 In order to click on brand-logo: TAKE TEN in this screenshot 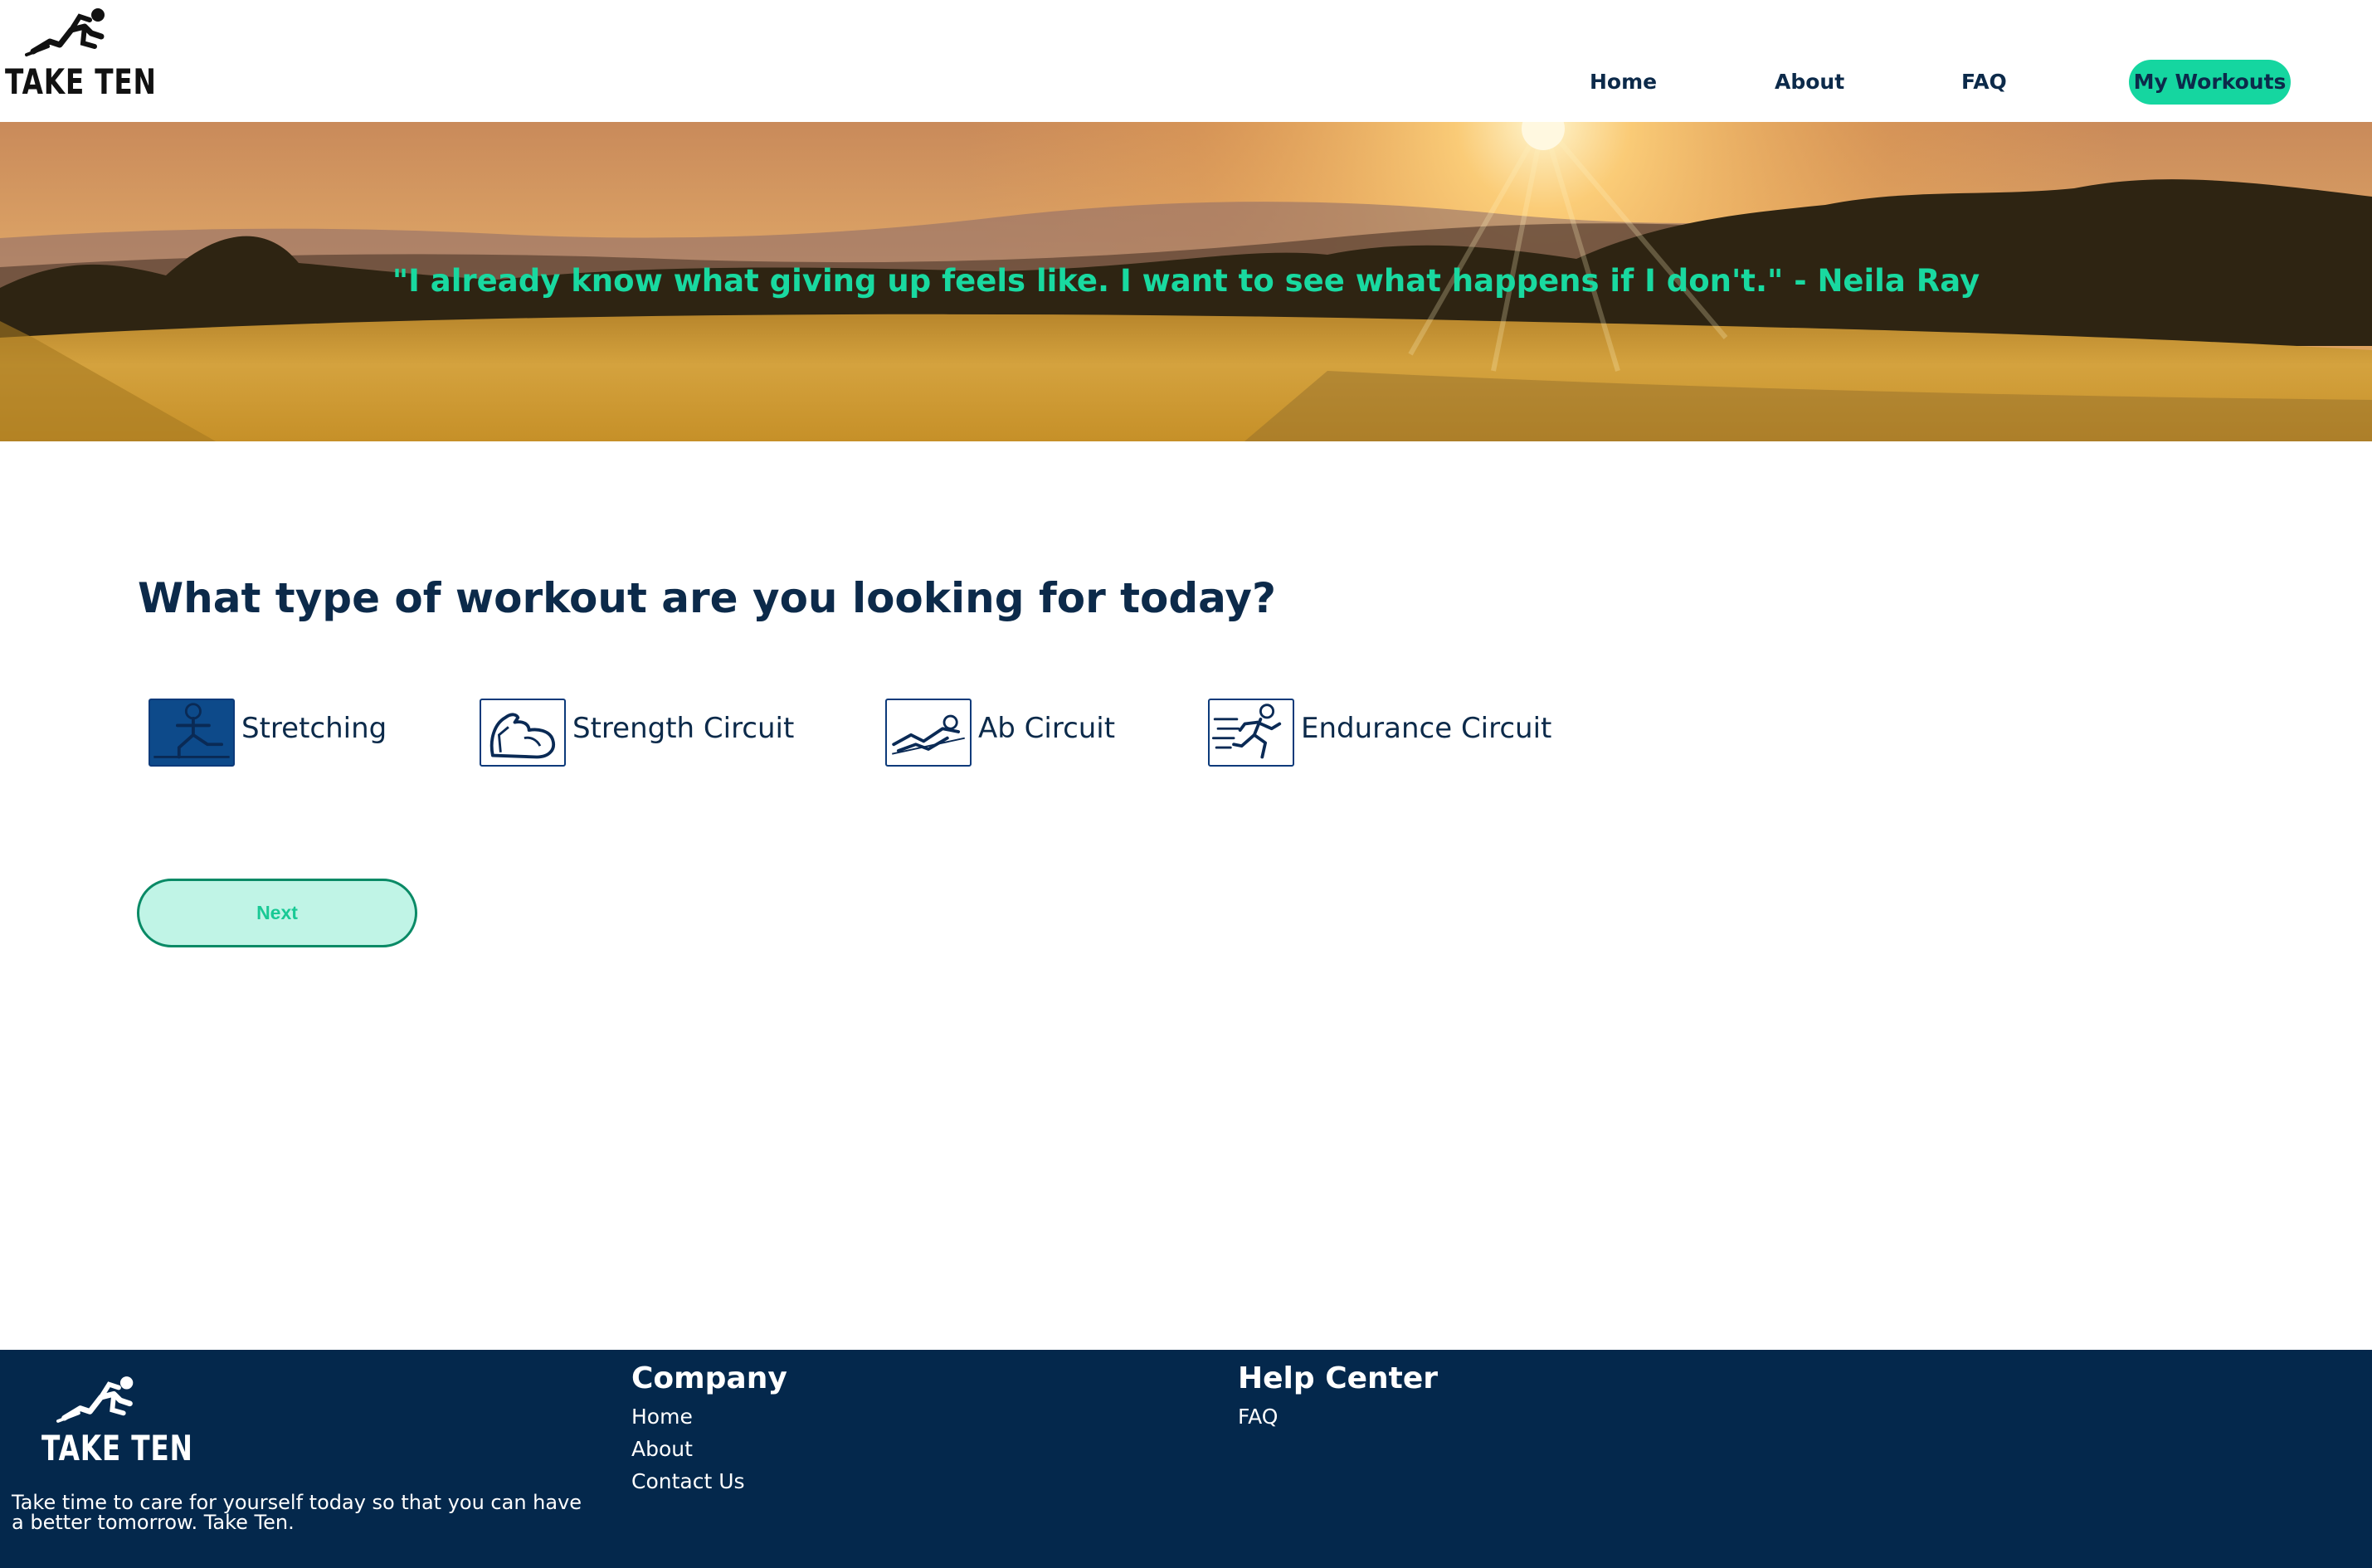, I will do `click(80, 55)`.